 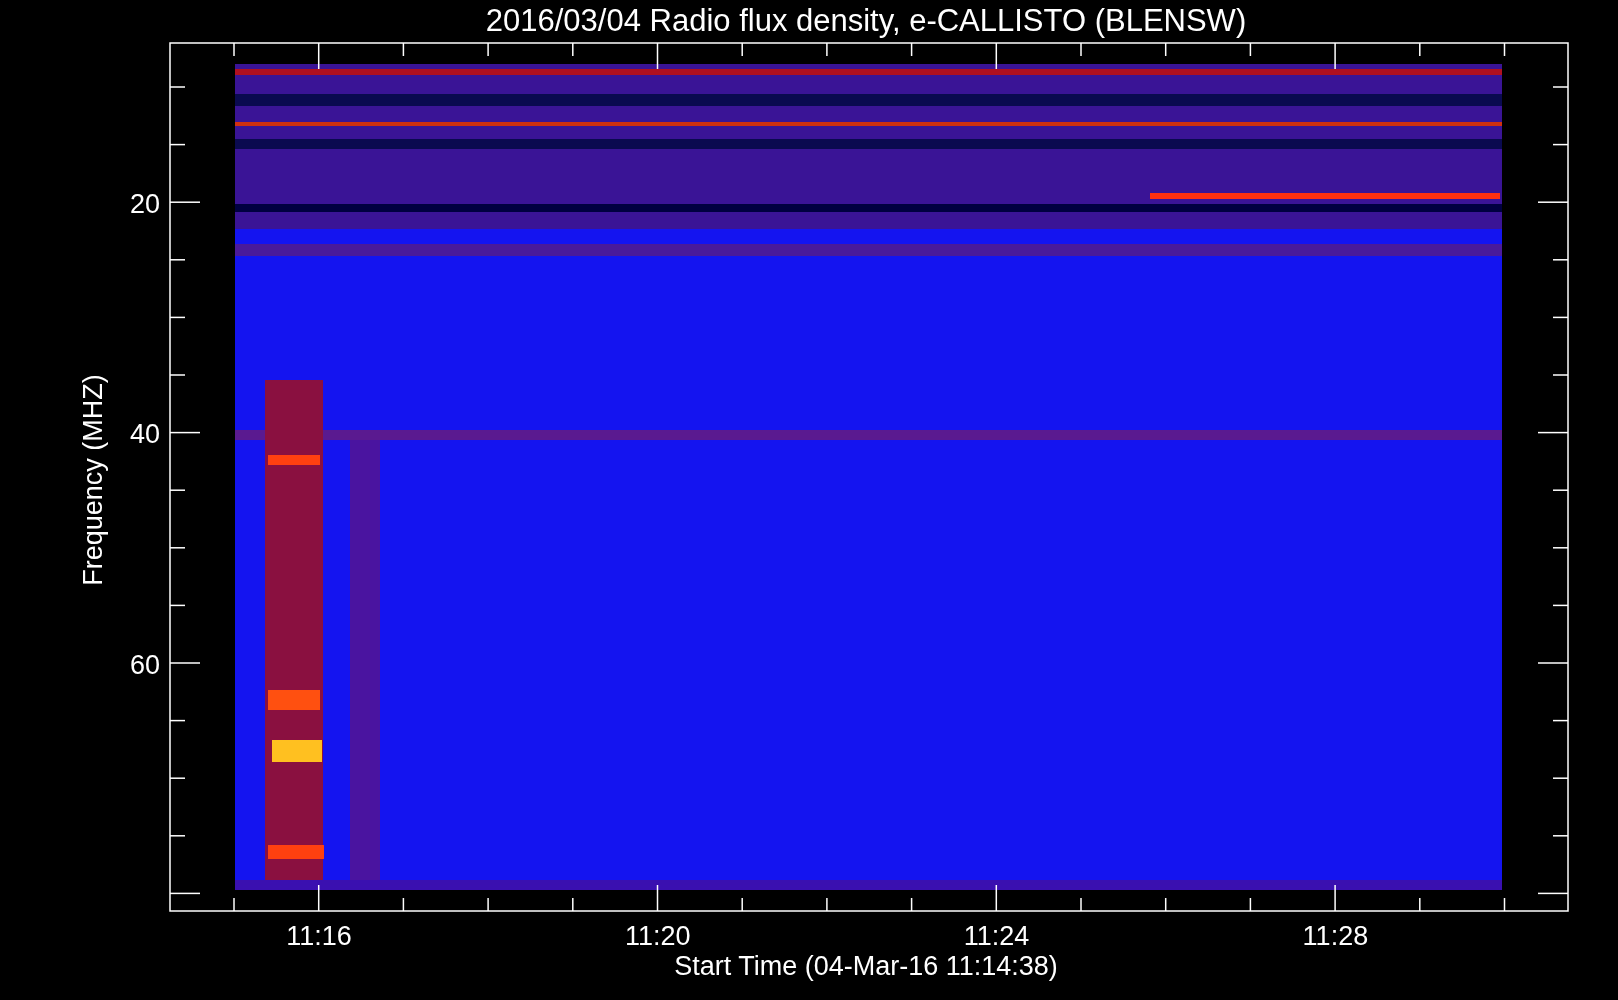 I want to click on tick-label: 11:24, so click(x=996, y=936).